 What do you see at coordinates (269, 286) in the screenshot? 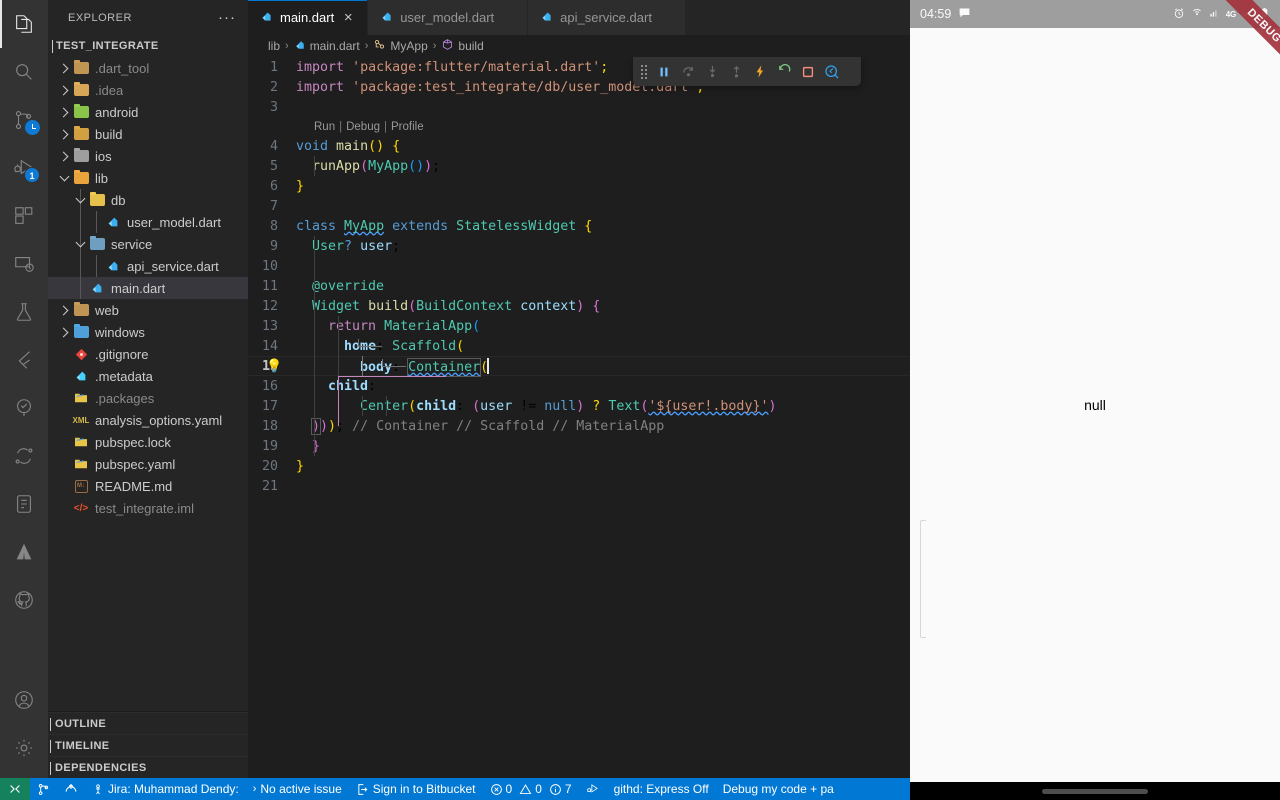
I see `line-number: 11` at bounding box center [269, 286].